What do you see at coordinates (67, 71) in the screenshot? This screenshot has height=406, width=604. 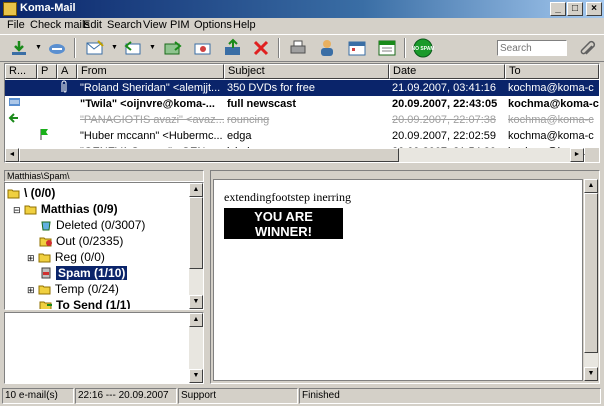 I see `column-attachment: A` at bounding box center [67, 71].